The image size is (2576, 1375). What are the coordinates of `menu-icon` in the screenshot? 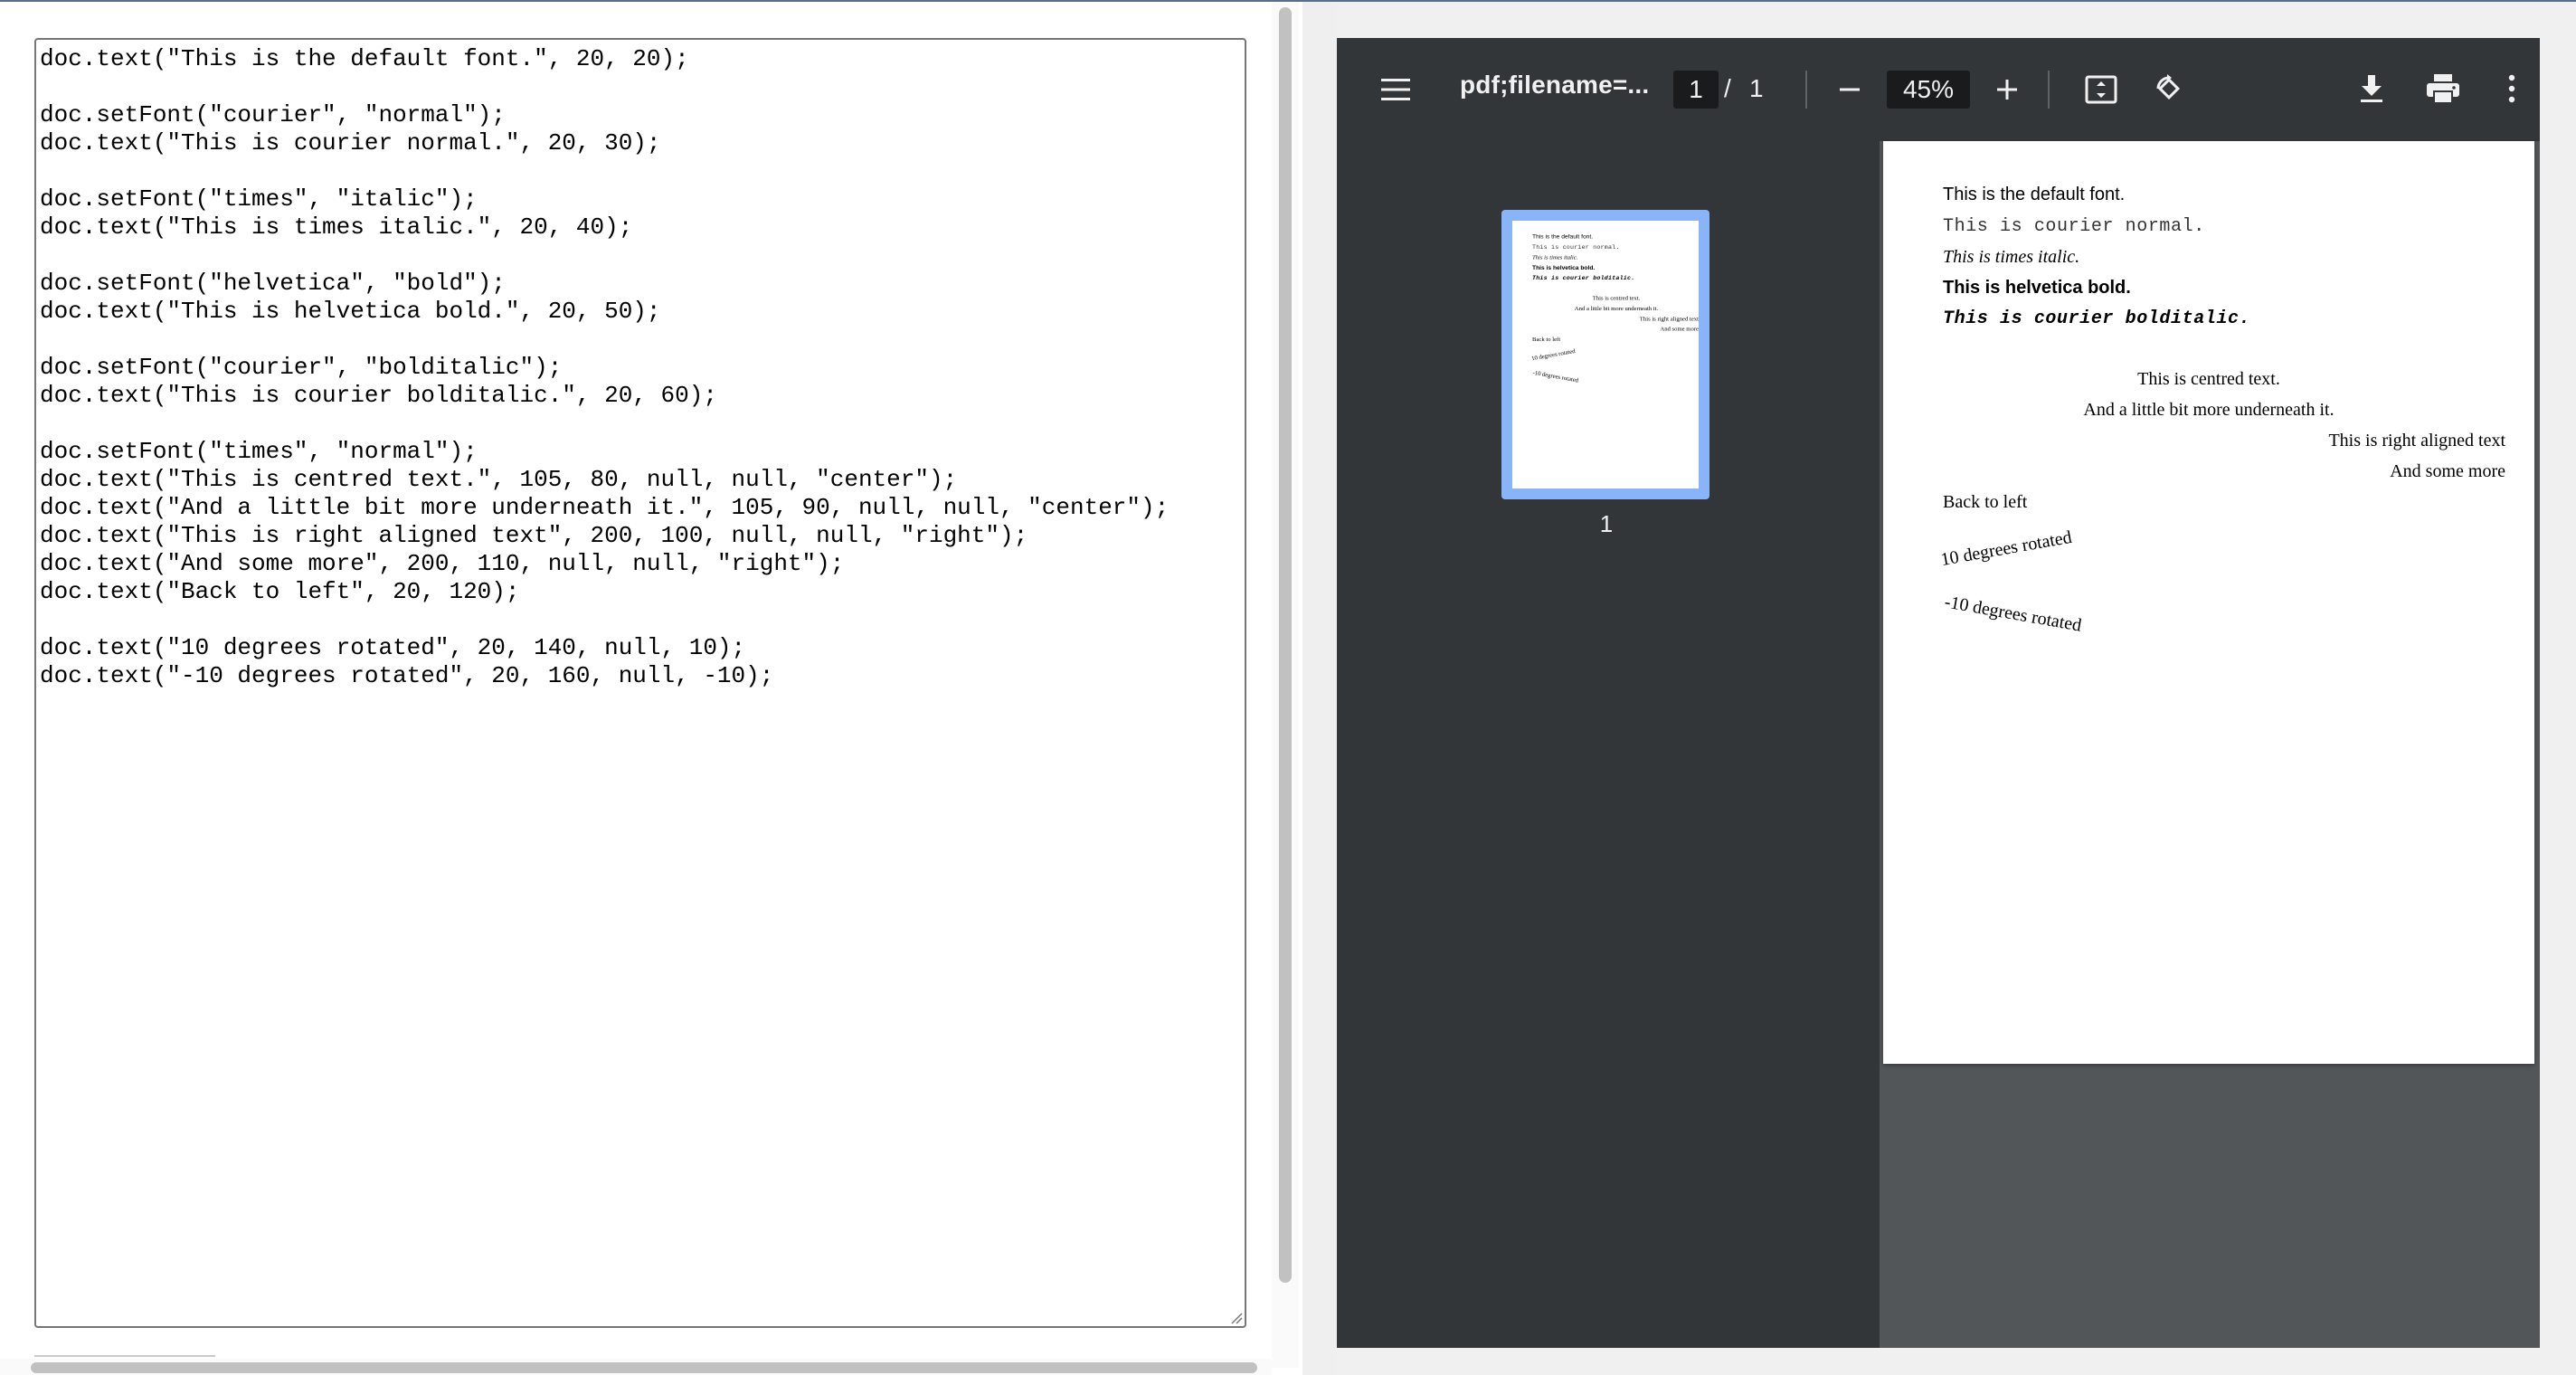 It's located at (1396, 90).